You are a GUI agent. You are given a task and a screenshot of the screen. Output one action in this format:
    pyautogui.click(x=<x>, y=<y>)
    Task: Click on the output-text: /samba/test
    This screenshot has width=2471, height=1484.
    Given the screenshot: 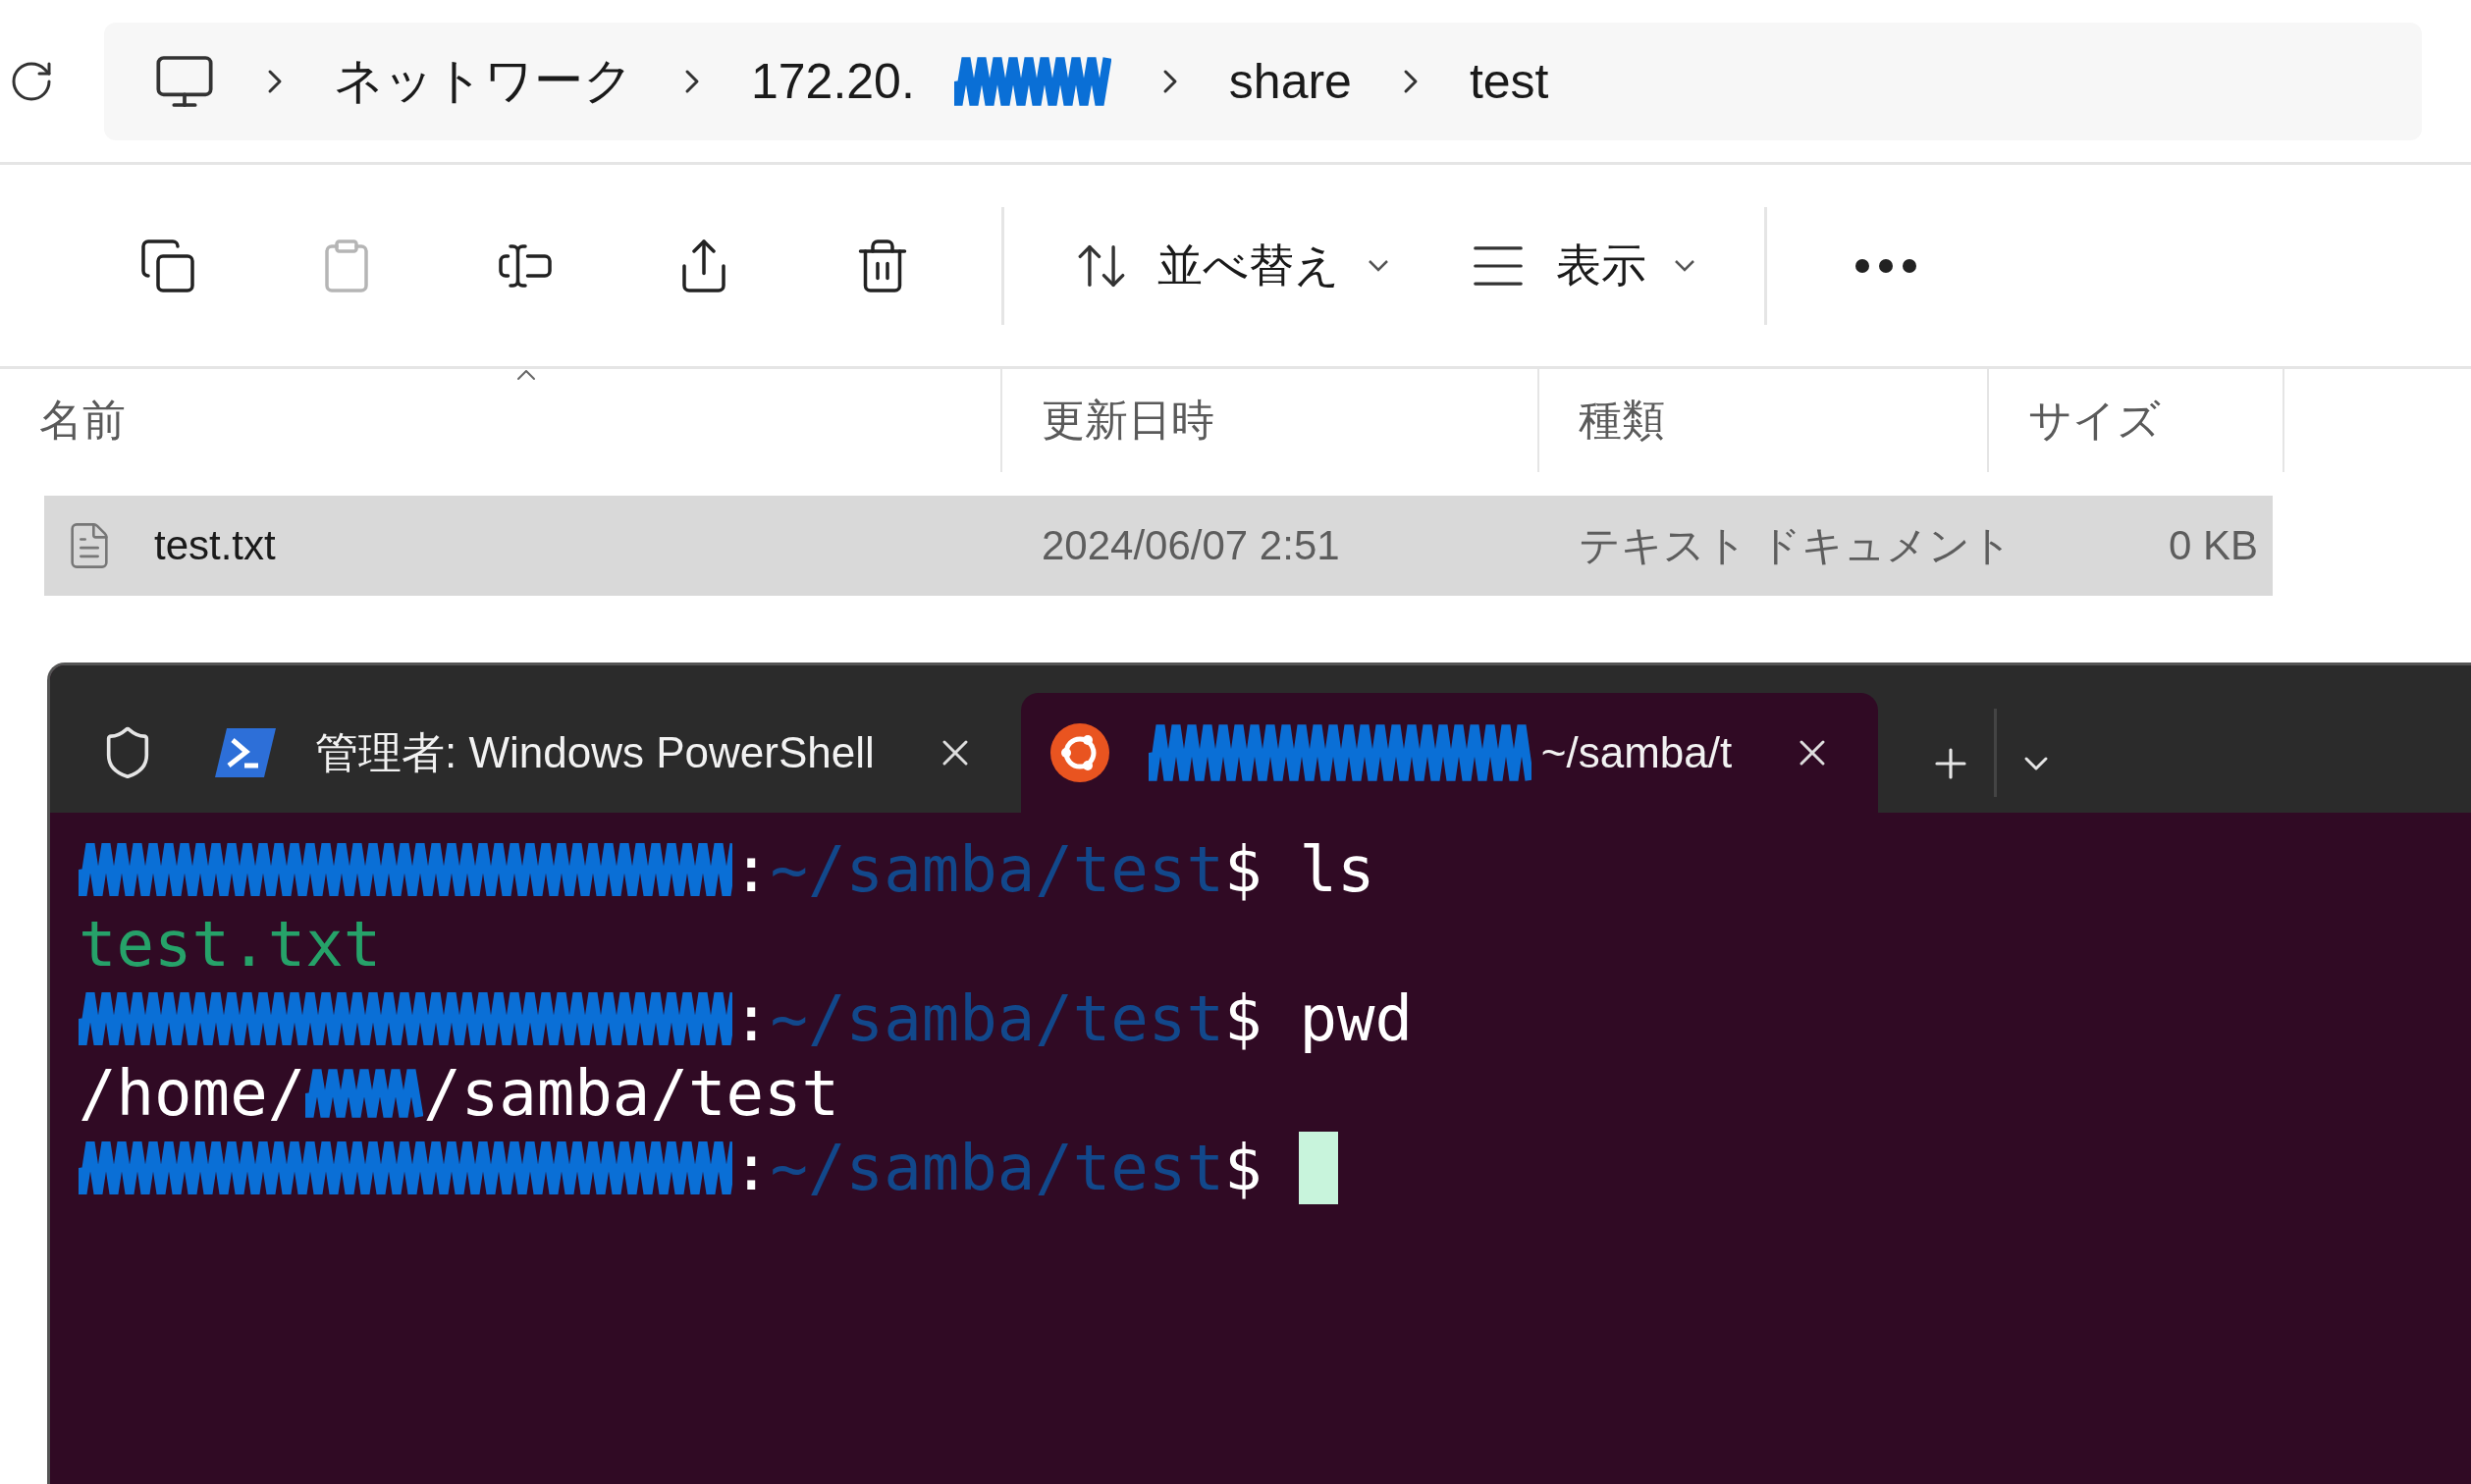 What is the action you would take?
    pyautogui.click(x=631, y=1093)
    